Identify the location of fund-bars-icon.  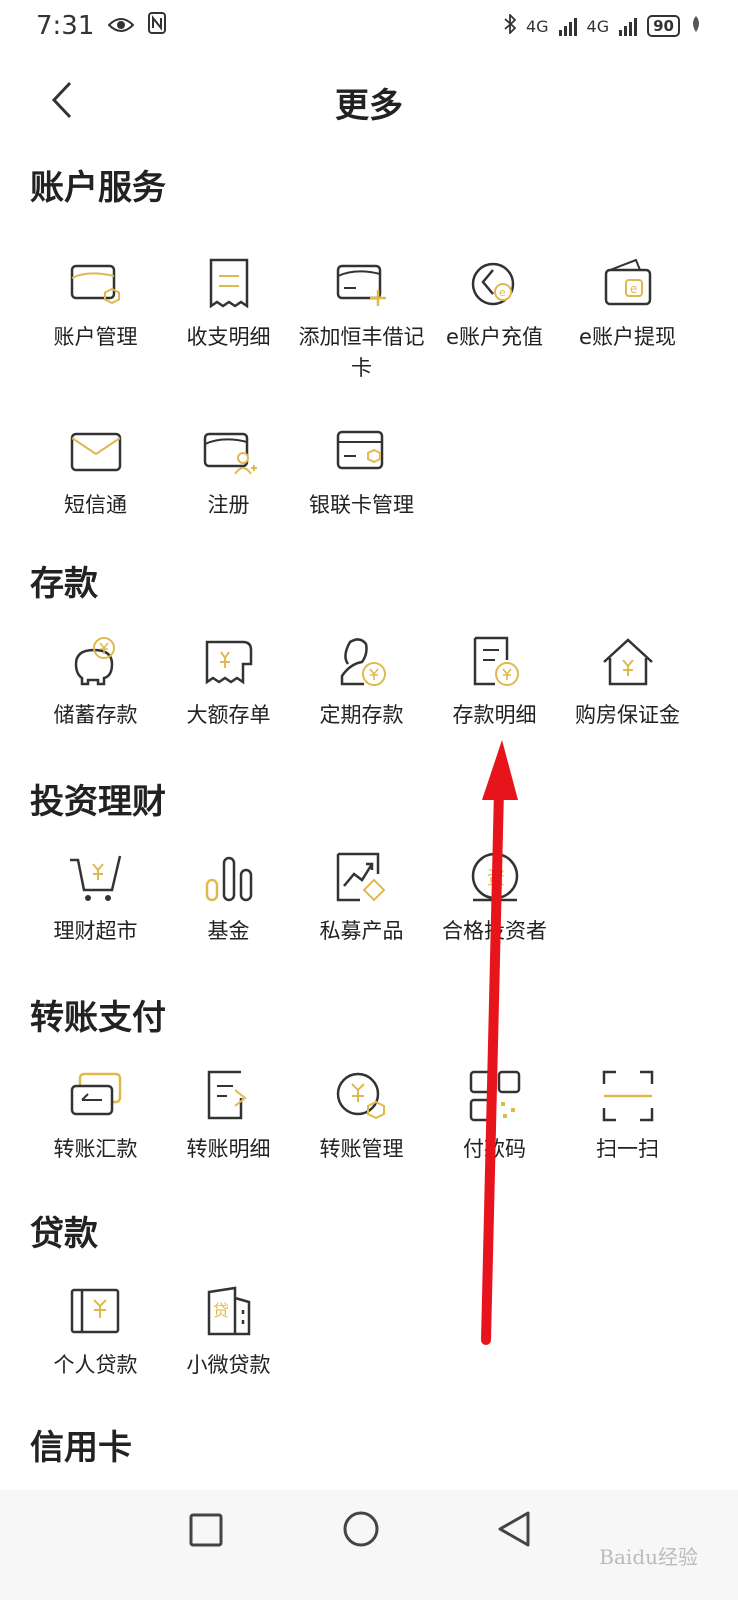
(228, 879).